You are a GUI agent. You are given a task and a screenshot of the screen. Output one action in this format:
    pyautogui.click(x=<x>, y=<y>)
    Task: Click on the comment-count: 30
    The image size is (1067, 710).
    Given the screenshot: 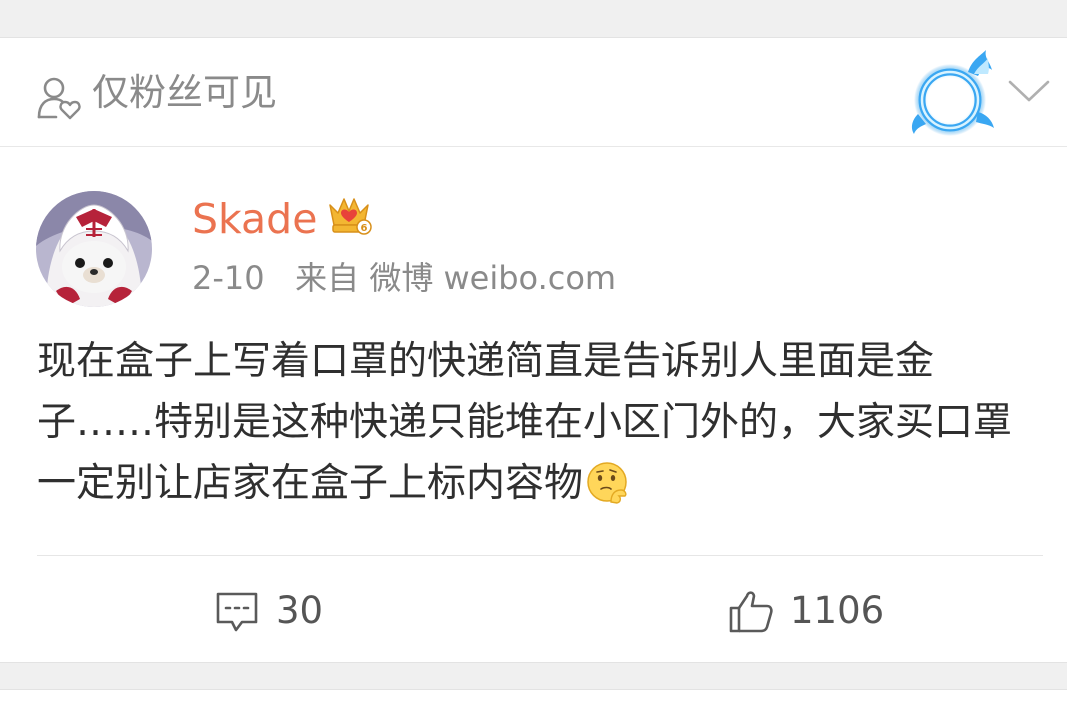 What is the action you would take?
    pyautogui.click(x=300, y=610)
    